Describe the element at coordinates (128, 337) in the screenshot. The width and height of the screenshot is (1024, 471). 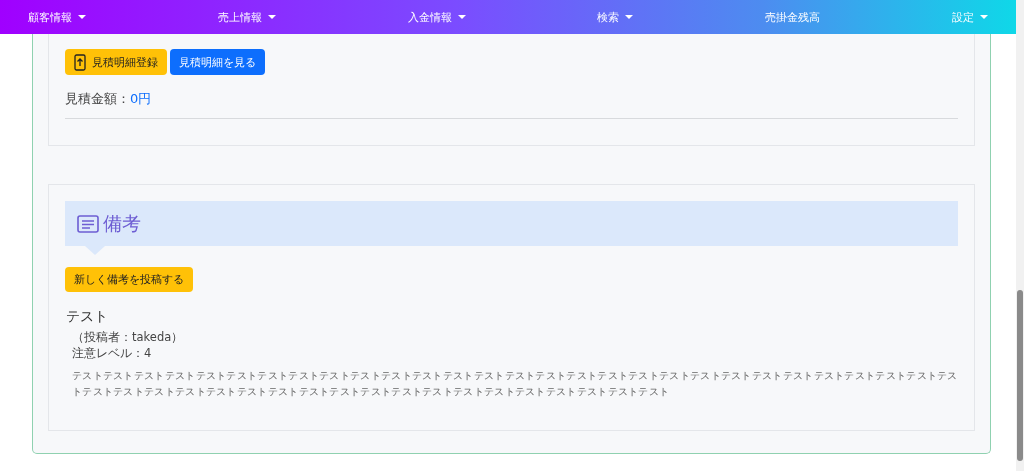
I see `post-author: （投稿者：takeda）` at that location.